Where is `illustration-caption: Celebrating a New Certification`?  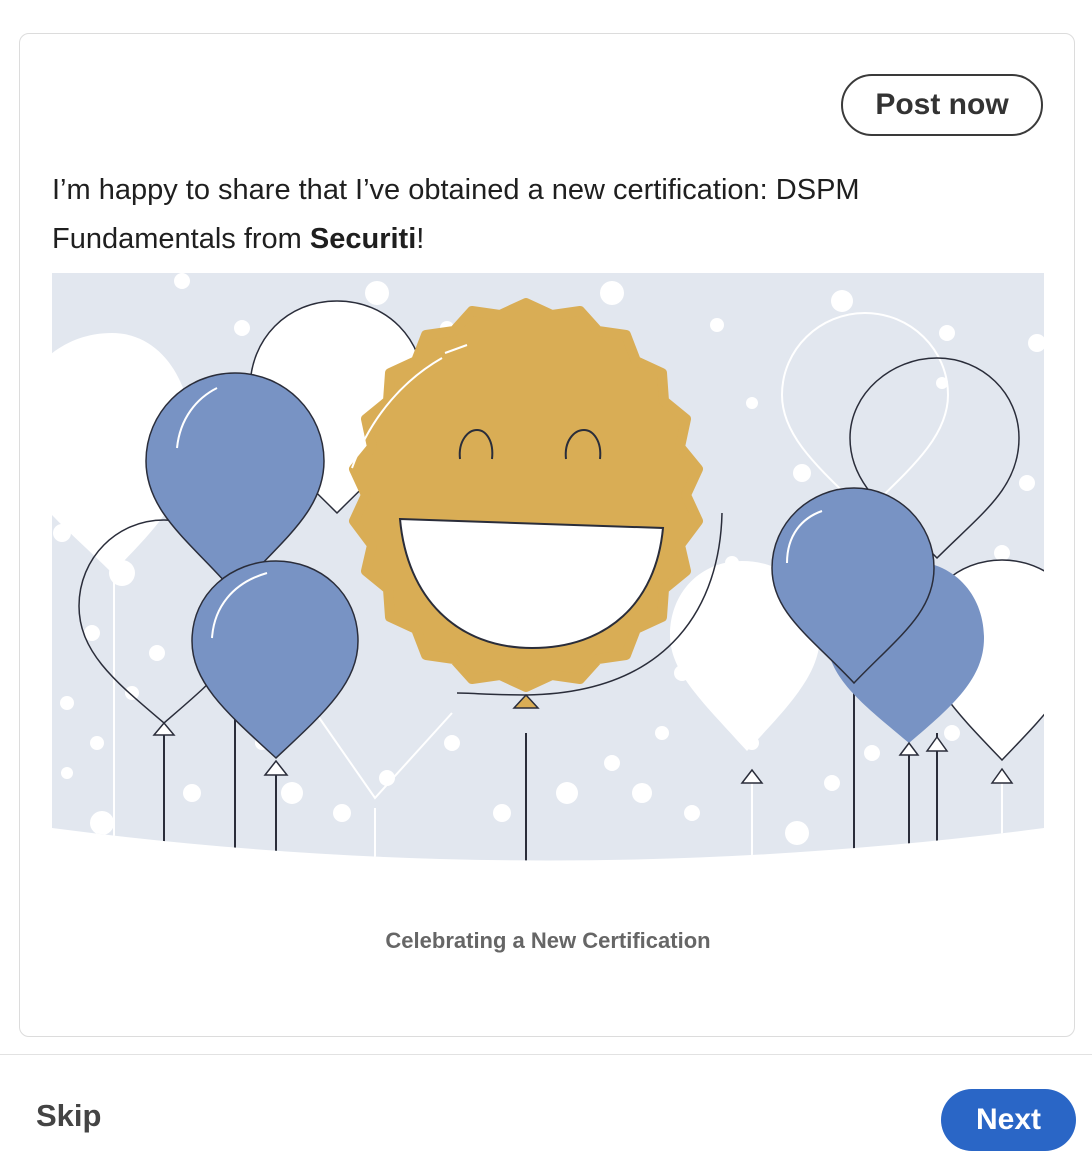
illustration-caption: Celebrating a New Certification is located at coordinates (548, 940).